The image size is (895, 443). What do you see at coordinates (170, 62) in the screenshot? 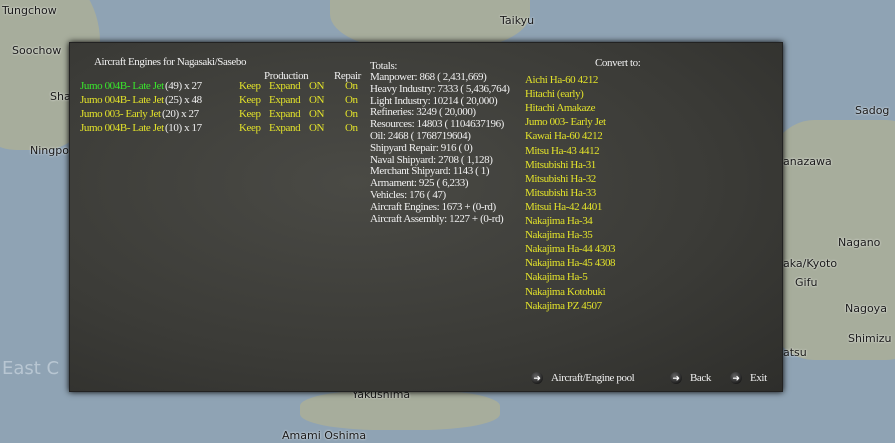
I see `dialog-title: Aircraft Engines for Nagasaki/Sasebo` at bounding box center [170, 62].